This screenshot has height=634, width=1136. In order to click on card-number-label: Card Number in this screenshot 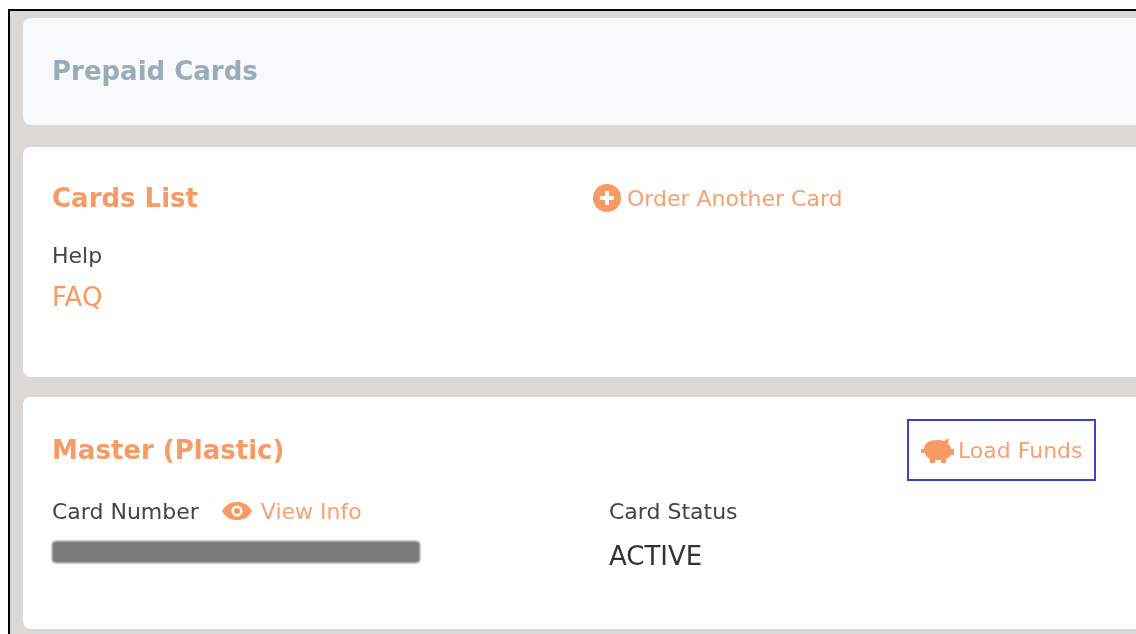, I will do `click(125, 511)`.